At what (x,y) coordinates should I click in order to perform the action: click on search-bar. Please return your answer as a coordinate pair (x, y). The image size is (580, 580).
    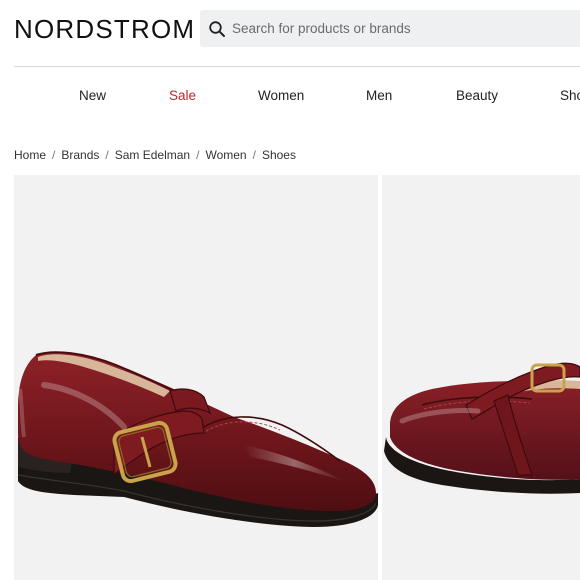
    Looking at the image, I should click on (390, 28).